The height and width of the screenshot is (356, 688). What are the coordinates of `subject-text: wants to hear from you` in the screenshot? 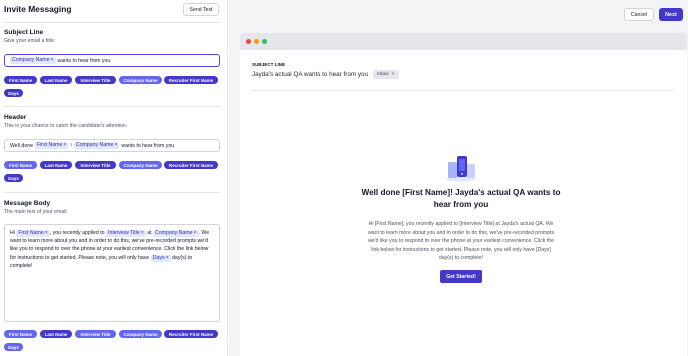 It's located at (84, 60).